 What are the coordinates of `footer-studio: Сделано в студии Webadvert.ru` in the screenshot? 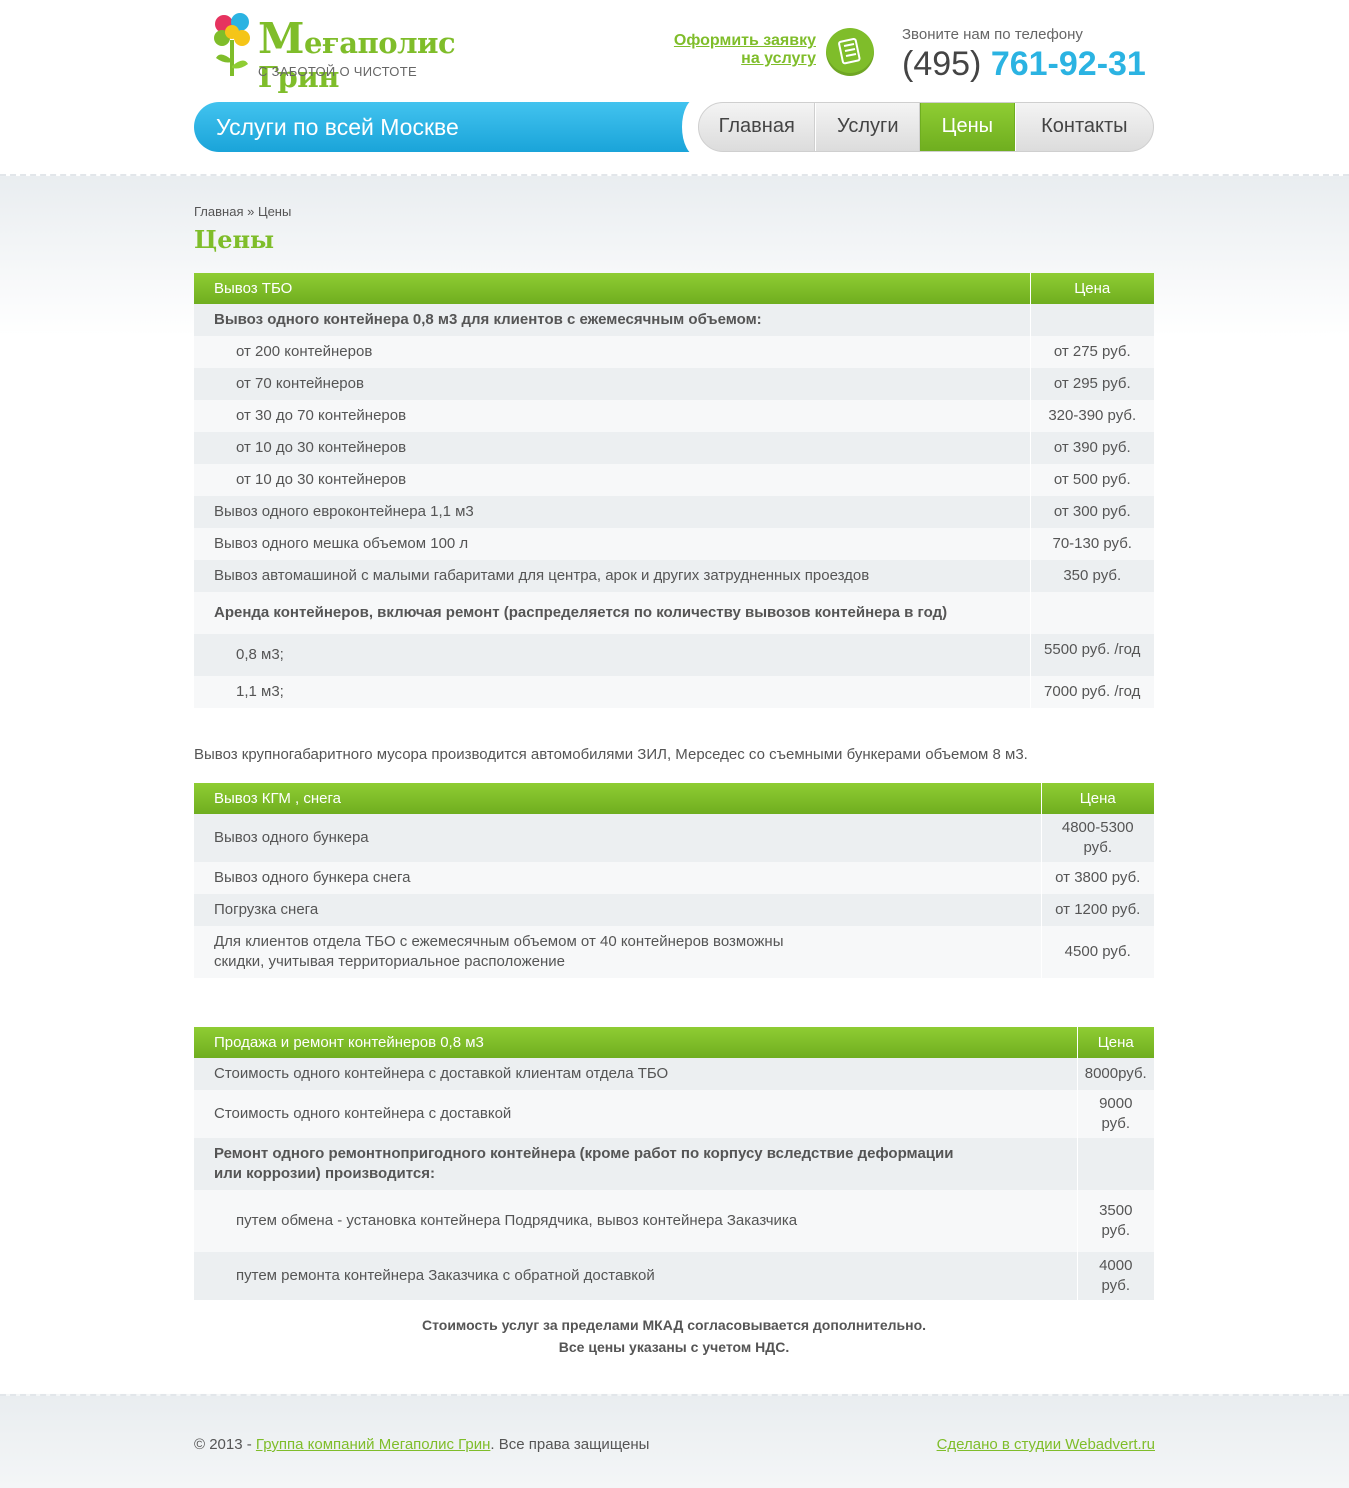 It's located at (1046, 1444).